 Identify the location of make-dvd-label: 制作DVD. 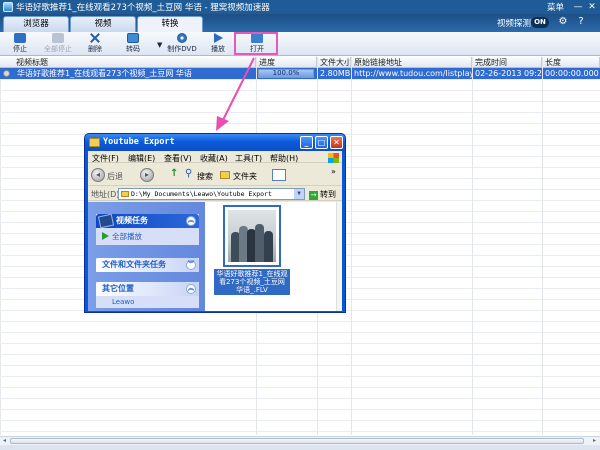
(182, 49).